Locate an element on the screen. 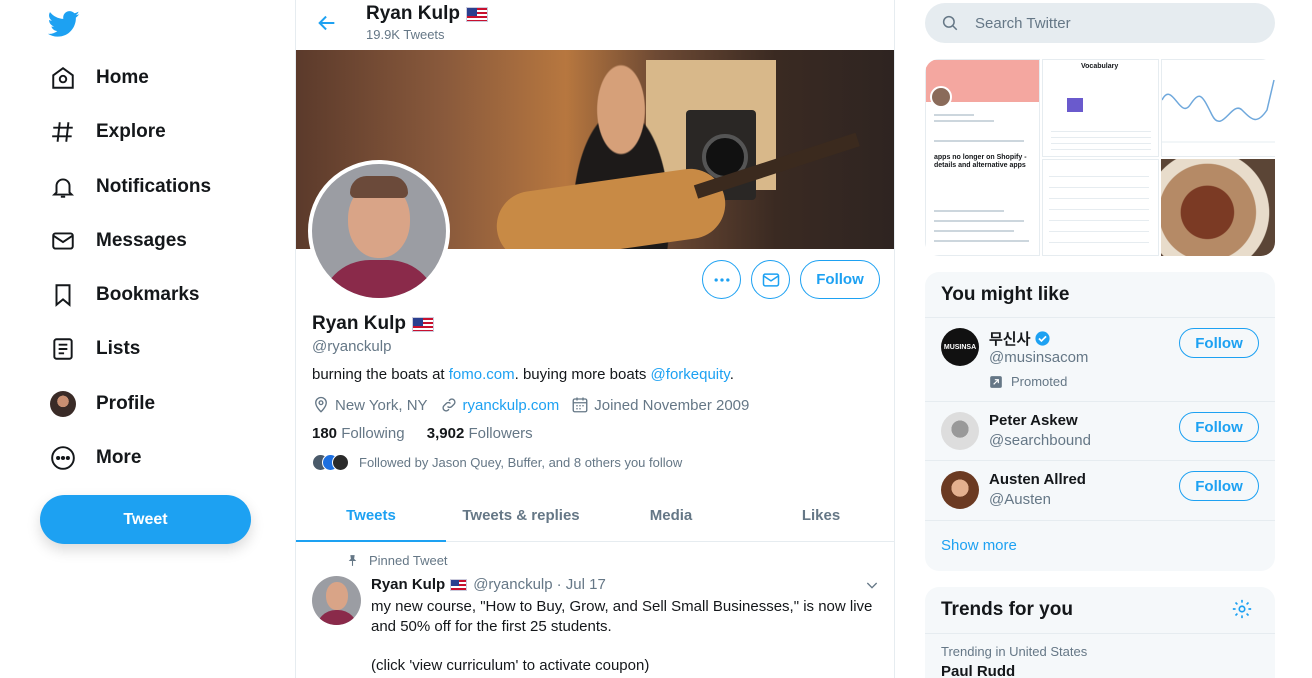 The image size is (1312, 678). nav-more: More is located at coordinates (94, 458).